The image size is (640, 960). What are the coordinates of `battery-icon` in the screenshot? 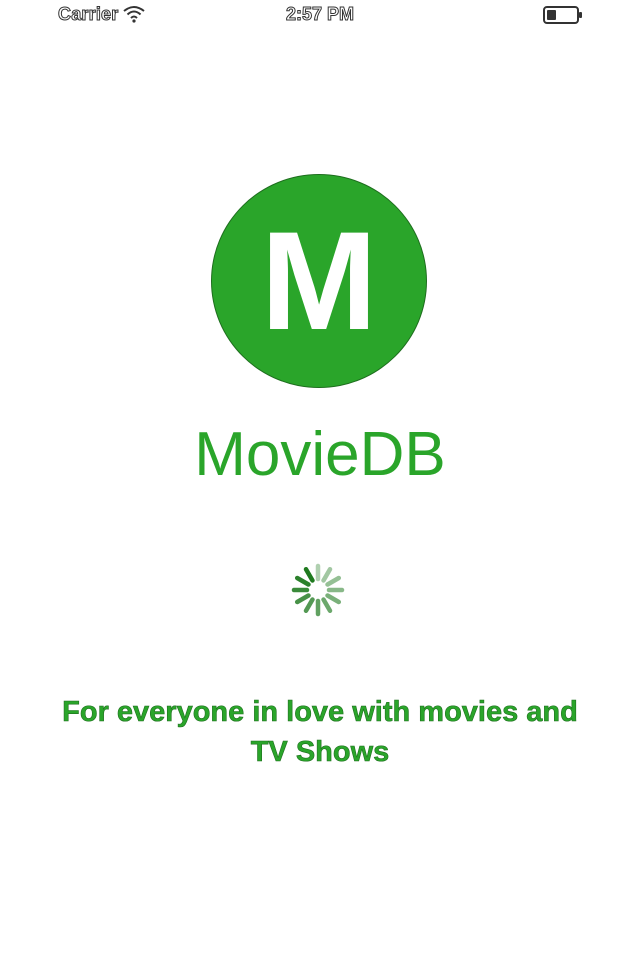 It's located at (562, 15).